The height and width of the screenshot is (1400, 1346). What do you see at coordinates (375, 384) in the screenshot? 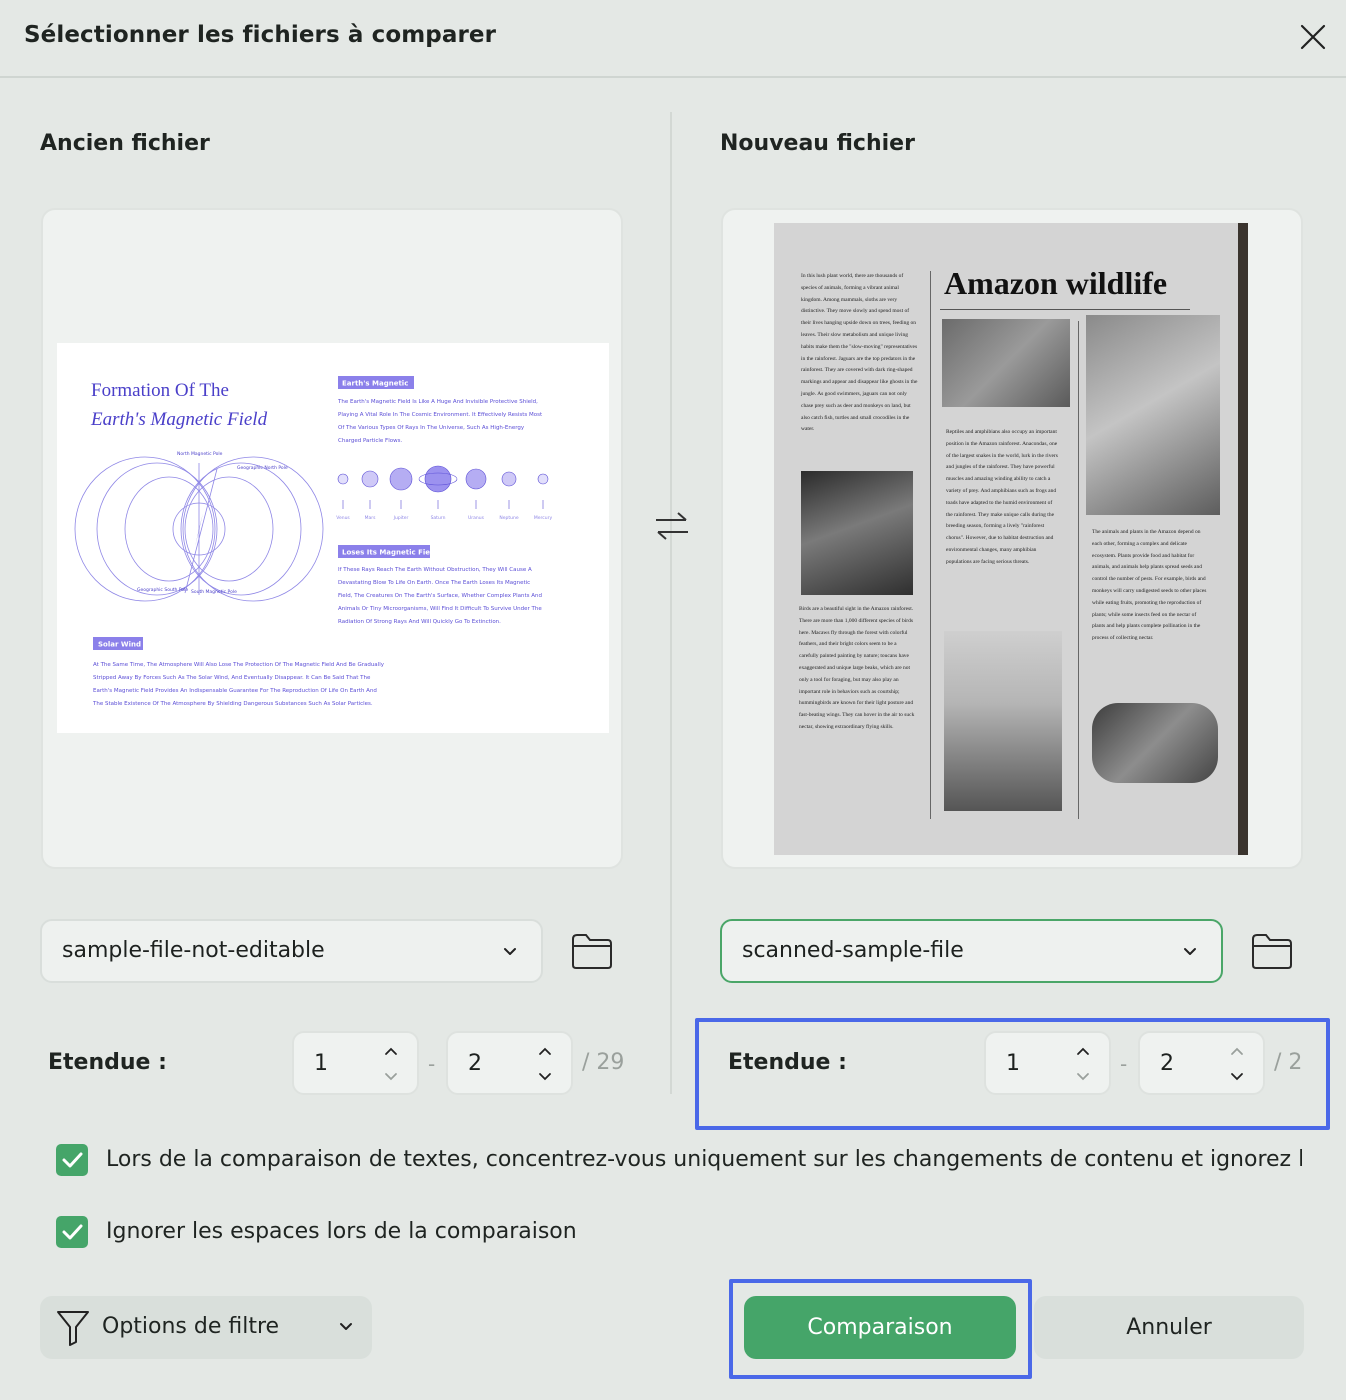
I see `tag-earths-magnetic: Earth's Magnetic` at bounding box center [375, 384].